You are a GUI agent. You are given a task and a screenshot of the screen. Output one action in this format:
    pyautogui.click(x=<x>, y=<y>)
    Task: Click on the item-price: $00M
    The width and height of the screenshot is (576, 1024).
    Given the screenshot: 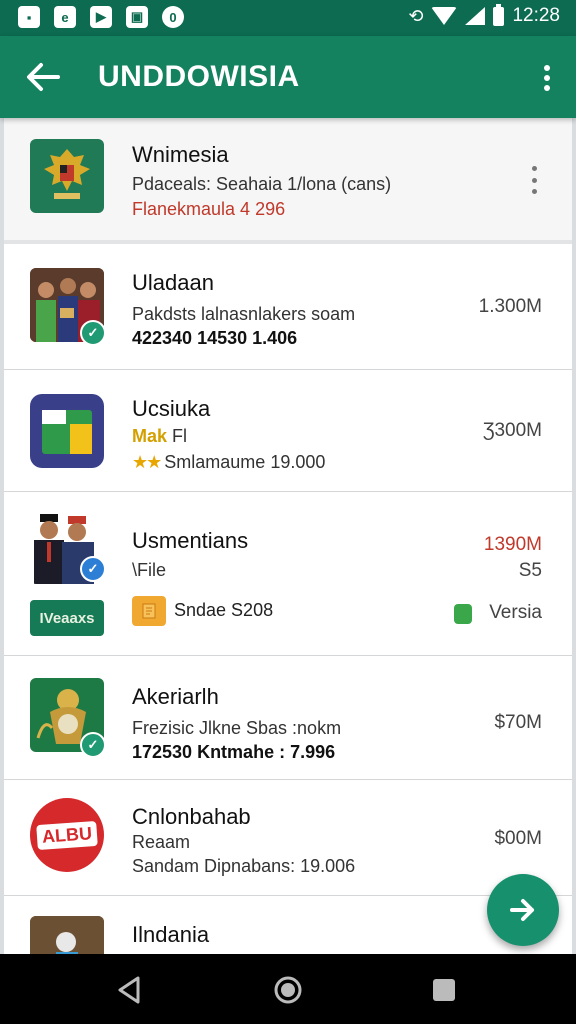 What is the action you would take?
    pyautogui.click(x=518, y=838)
    